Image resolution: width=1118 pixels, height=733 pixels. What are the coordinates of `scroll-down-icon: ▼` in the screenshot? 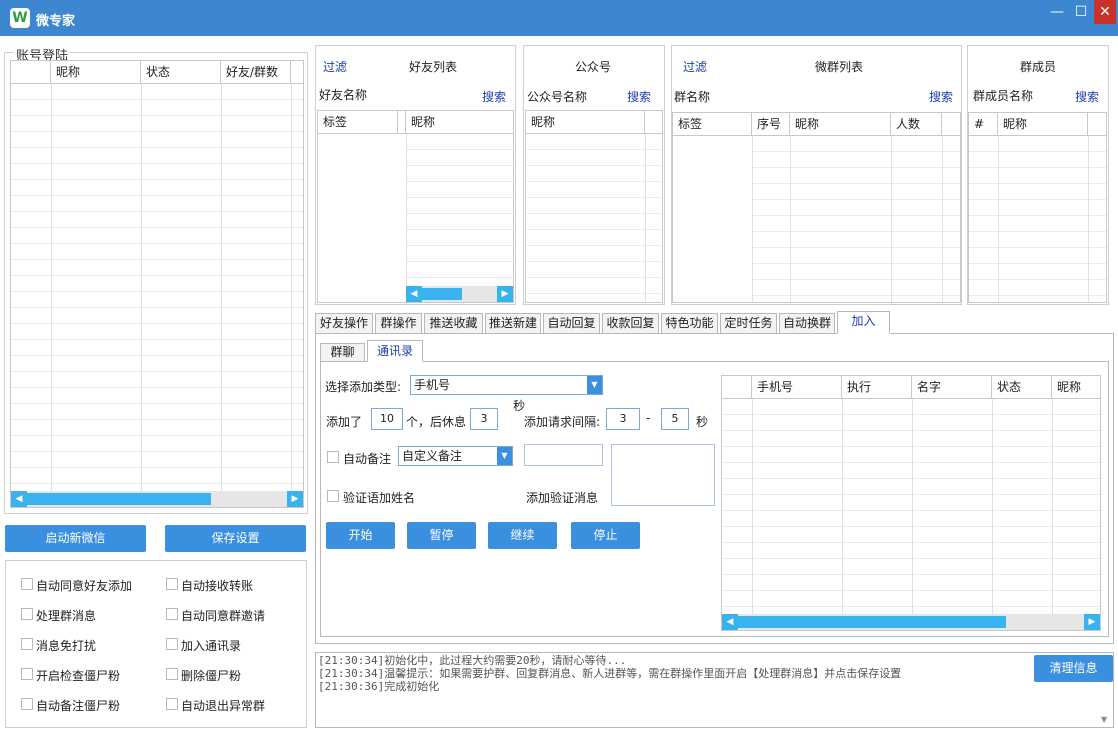 It's located at (1106, 720).